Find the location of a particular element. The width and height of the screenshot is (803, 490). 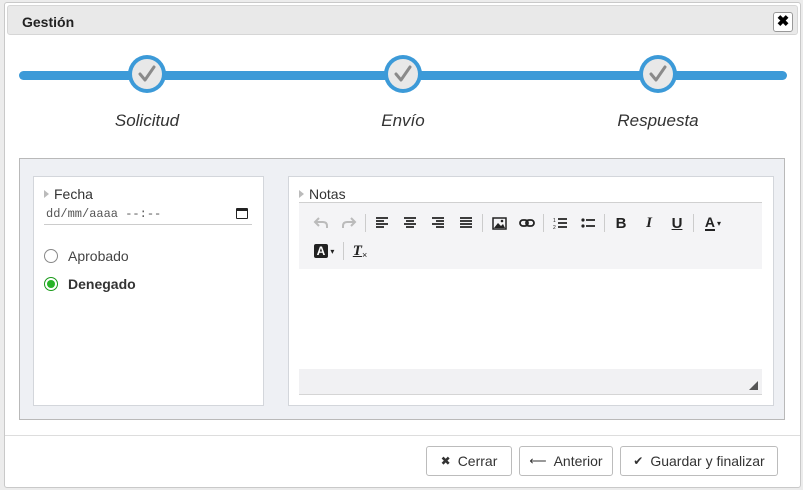

close-icon: ✖ is located at coordinates (783, 22).